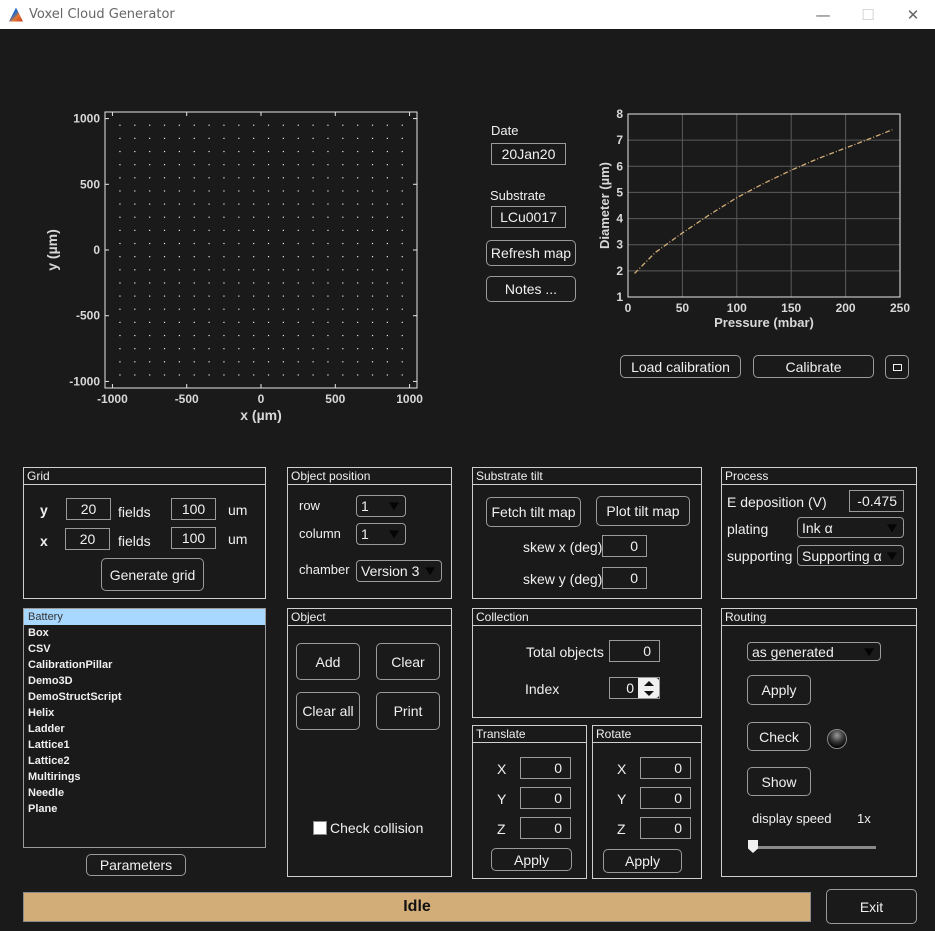 The height and width of the screenshot is (931, 935). What do you see at coordinates (912, 14) in the screenshot?
I see `close-button: ✕` at bounding box center [912, 14].